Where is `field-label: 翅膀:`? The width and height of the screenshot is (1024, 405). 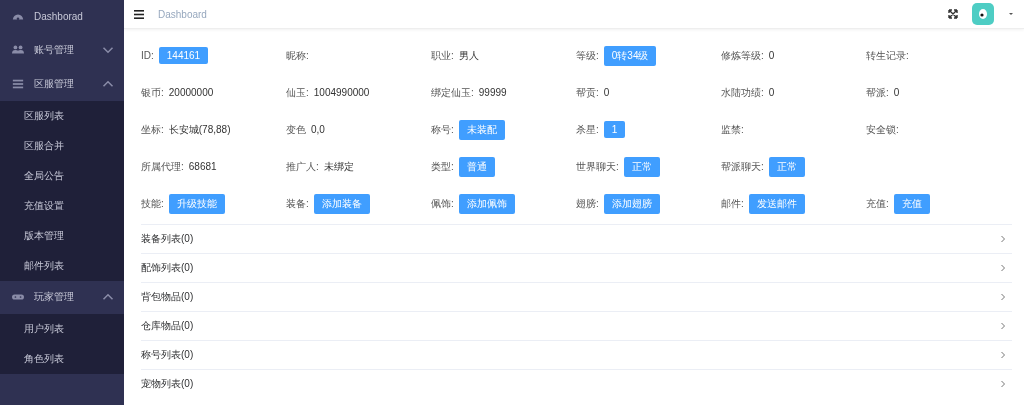 field-label: 翅膀: is located at coordinates (587, 203).